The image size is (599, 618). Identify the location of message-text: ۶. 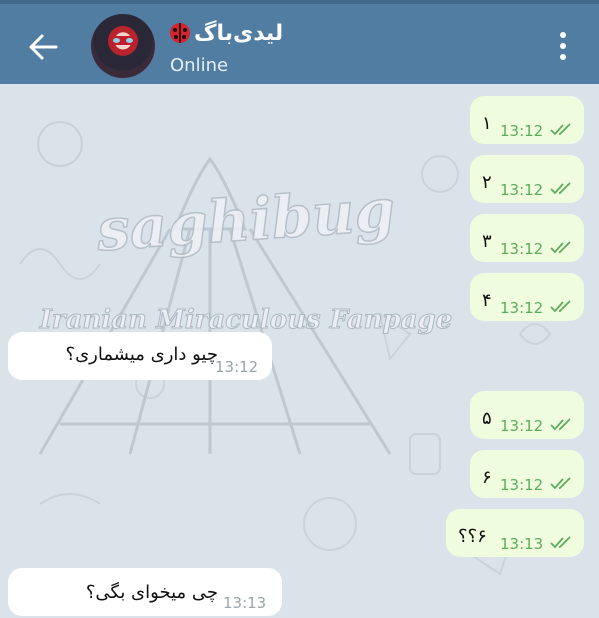
(487, 477).